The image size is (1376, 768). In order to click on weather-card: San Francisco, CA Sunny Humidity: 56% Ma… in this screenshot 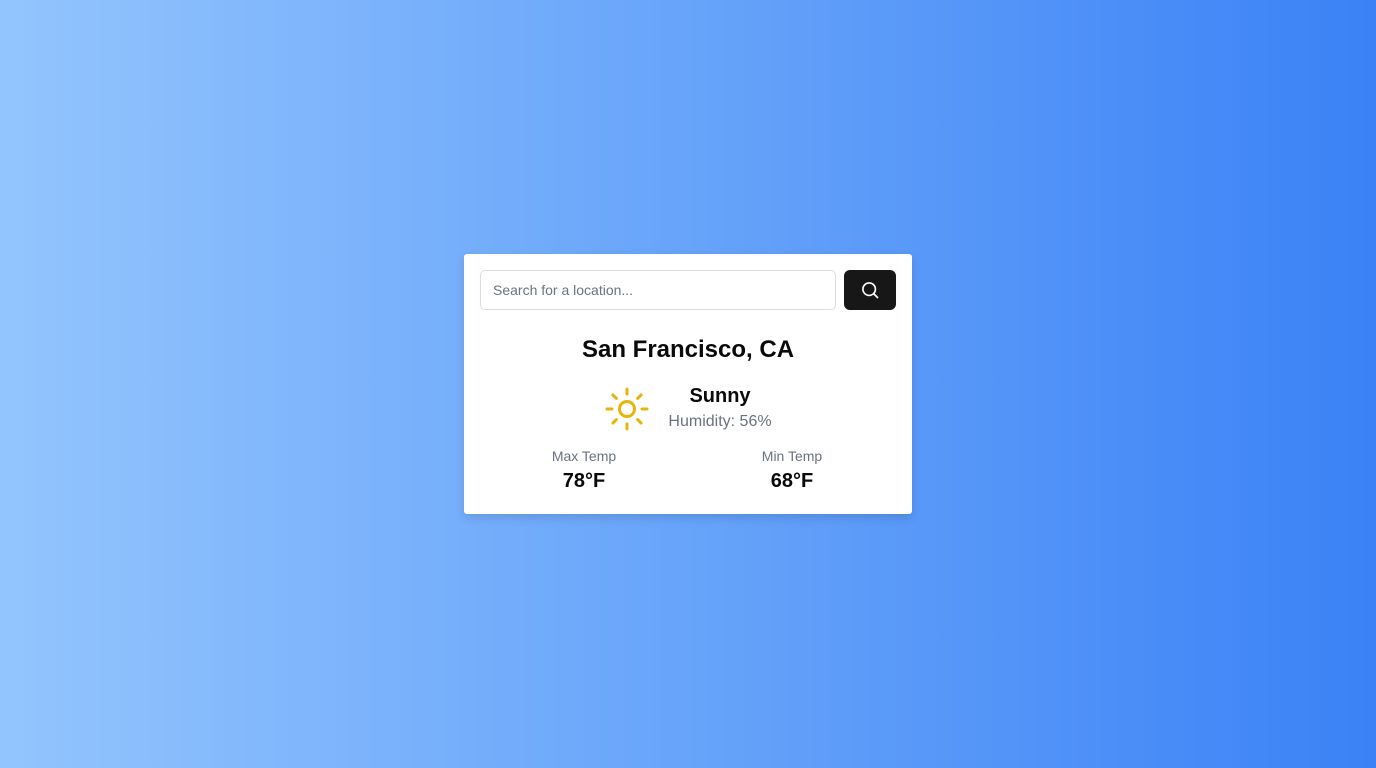, I will do `click(688, 384)`.